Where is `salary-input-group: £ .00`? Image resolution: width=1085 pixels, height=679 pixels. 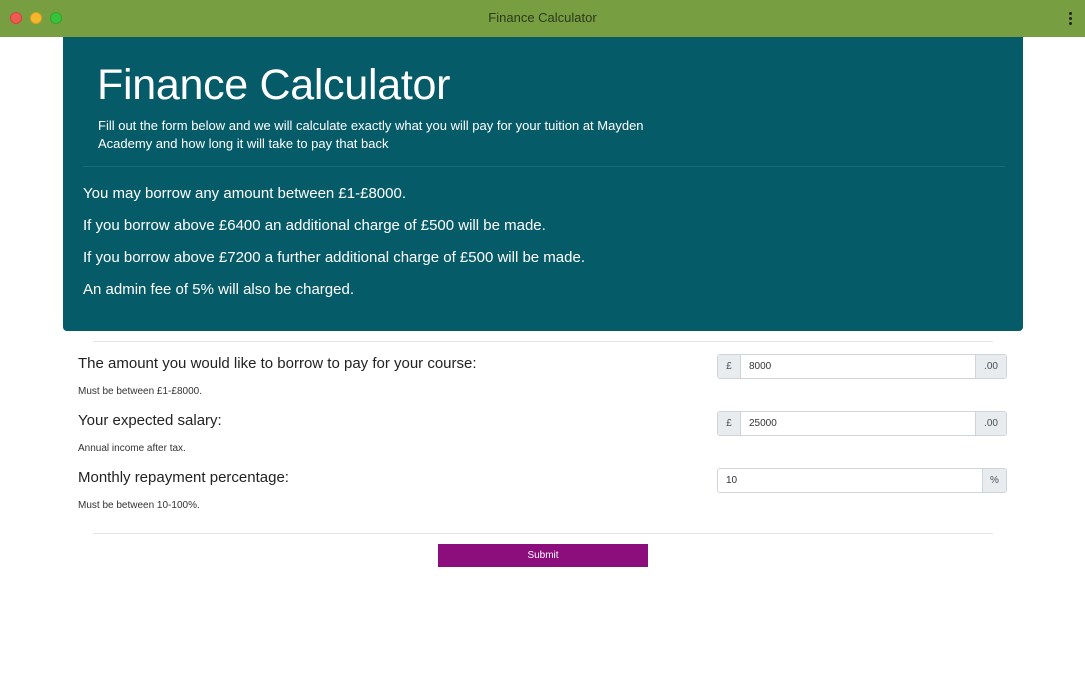 salary-input-group: £ .00 is located at coordinates (862, 423).